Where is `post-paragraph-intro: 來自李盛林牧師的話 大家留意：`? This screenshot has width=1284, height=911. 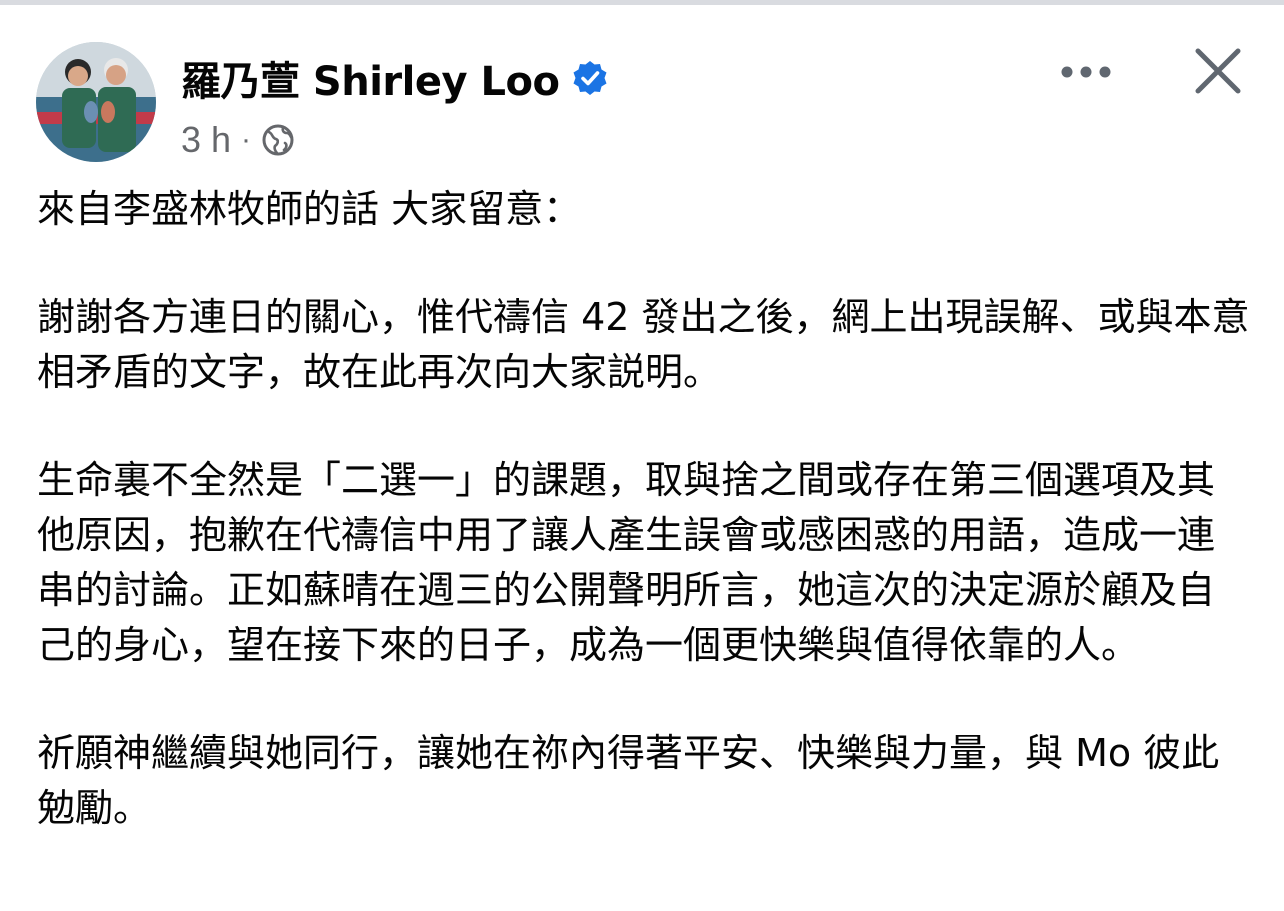
post-paragraph-intro: 來自李盛林牧師的話 大家留意： is located at coordinates (309, 209).